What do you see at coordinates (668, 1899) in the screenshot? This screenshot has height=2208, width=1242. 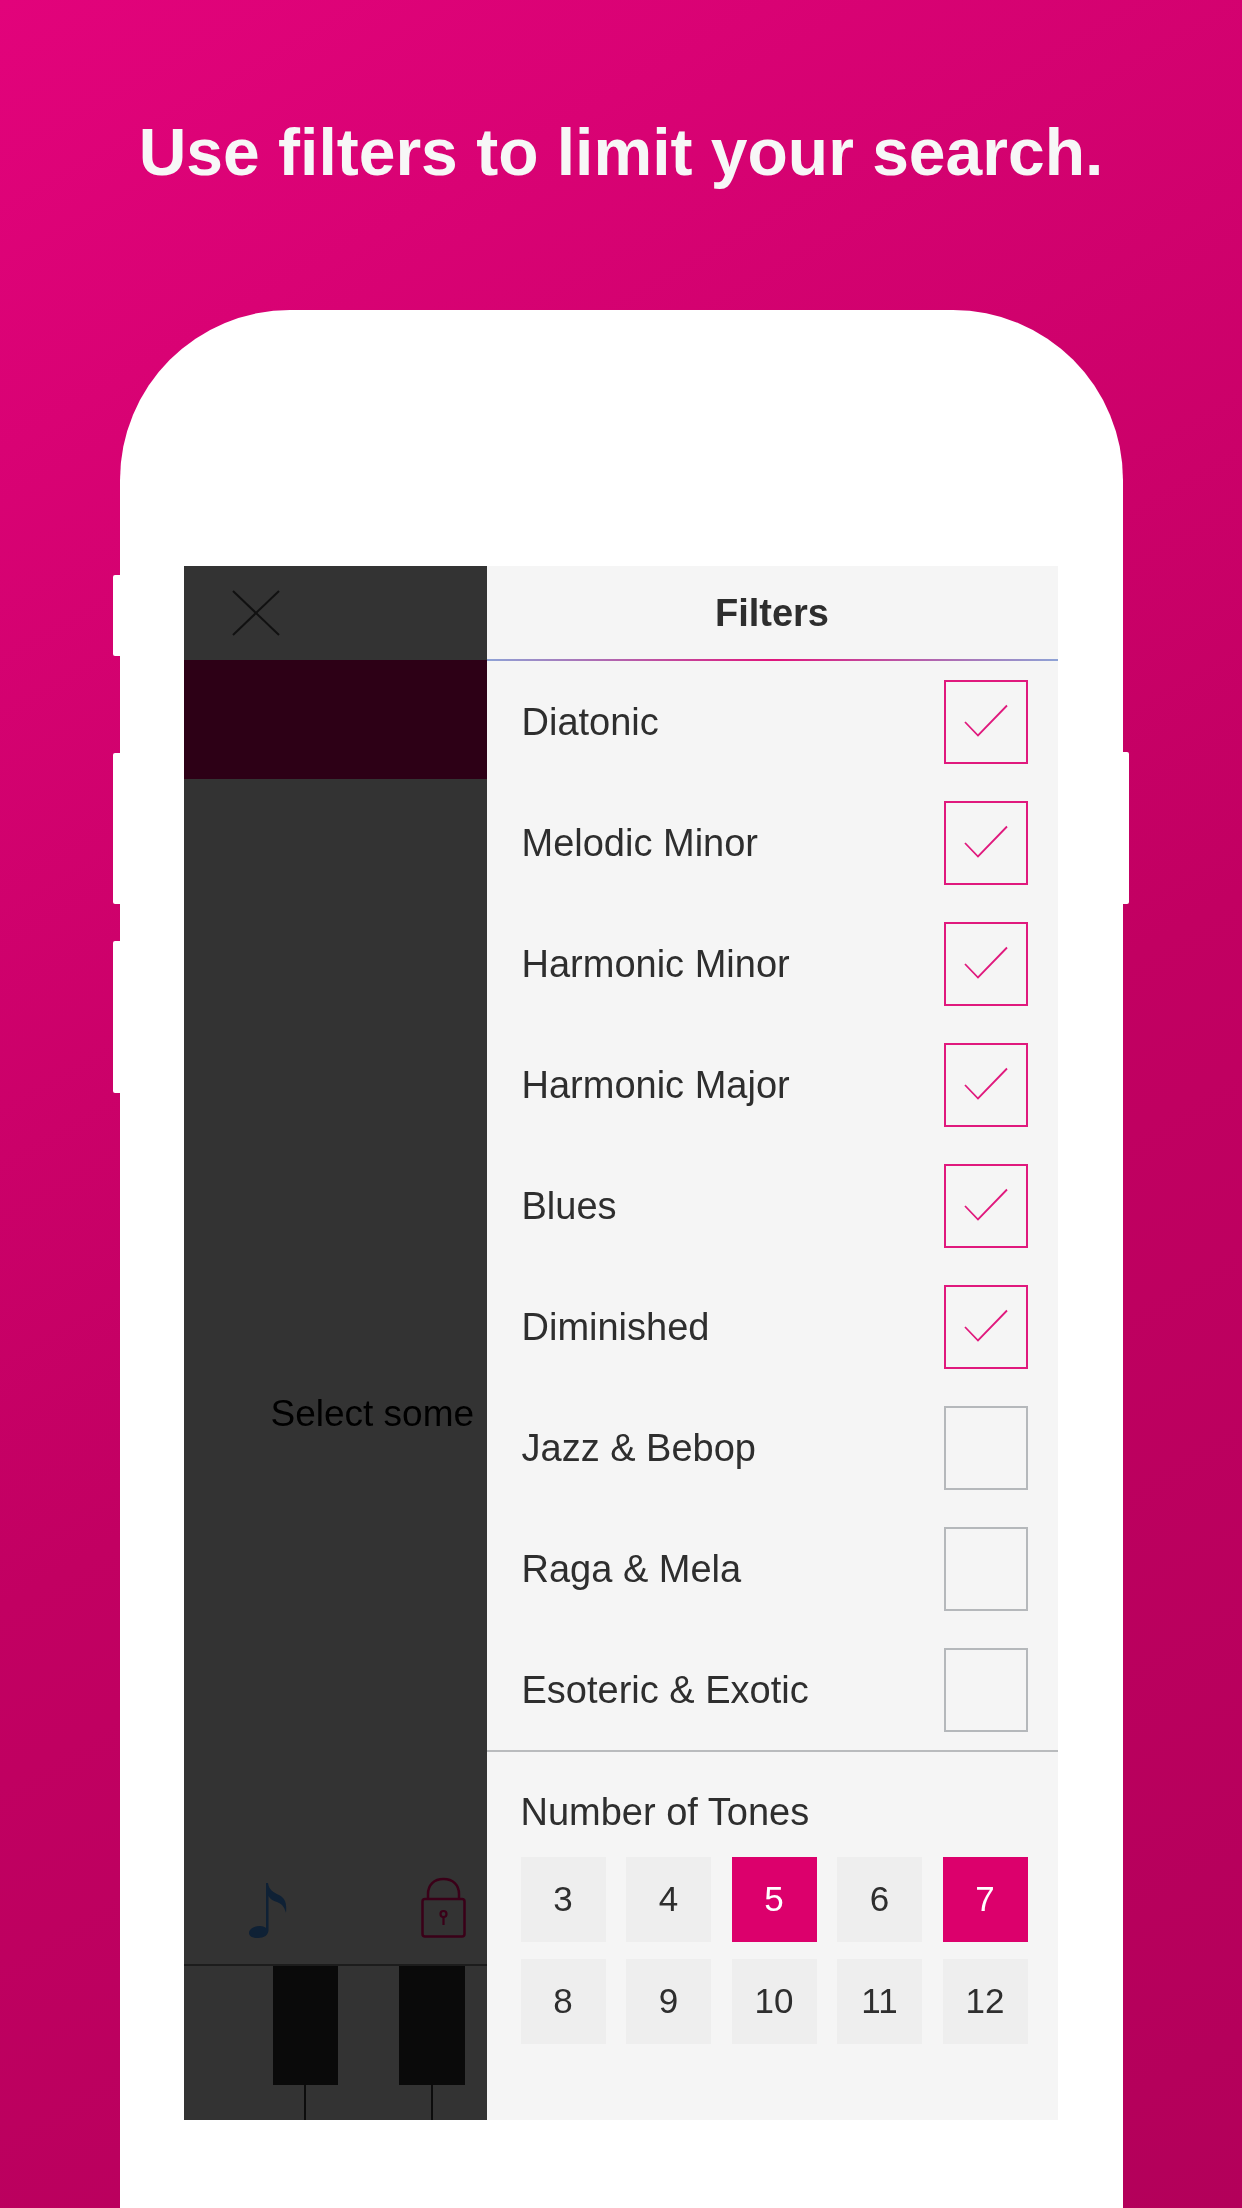 I see `tone-button: 4` at bounding box center [668, 1899].